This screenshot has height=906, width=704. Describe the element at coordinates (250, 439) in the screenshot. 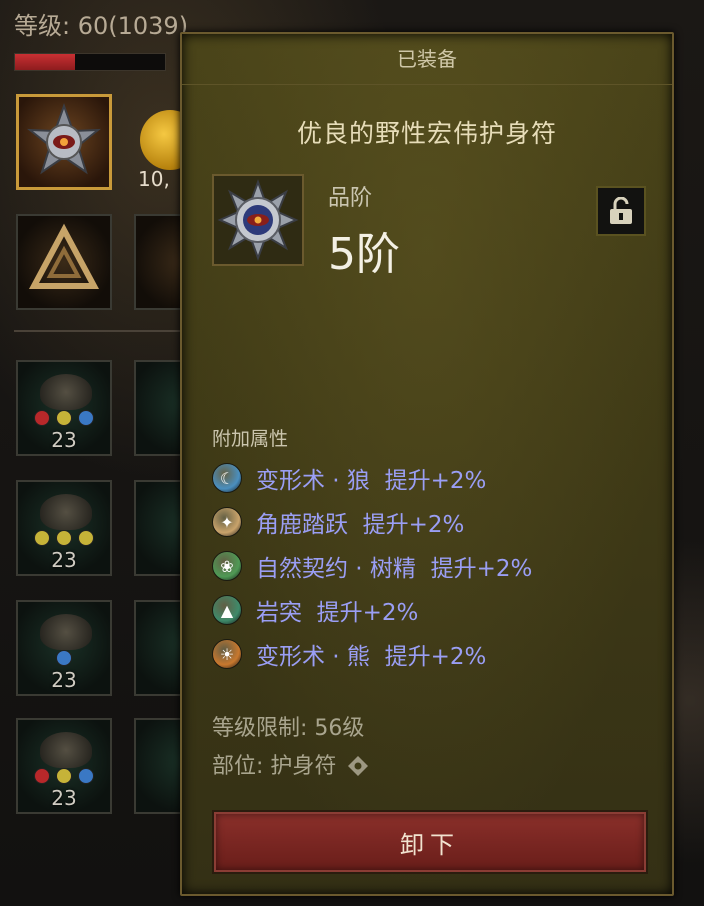

I see `attributes-heading: 附加属性` at that location.